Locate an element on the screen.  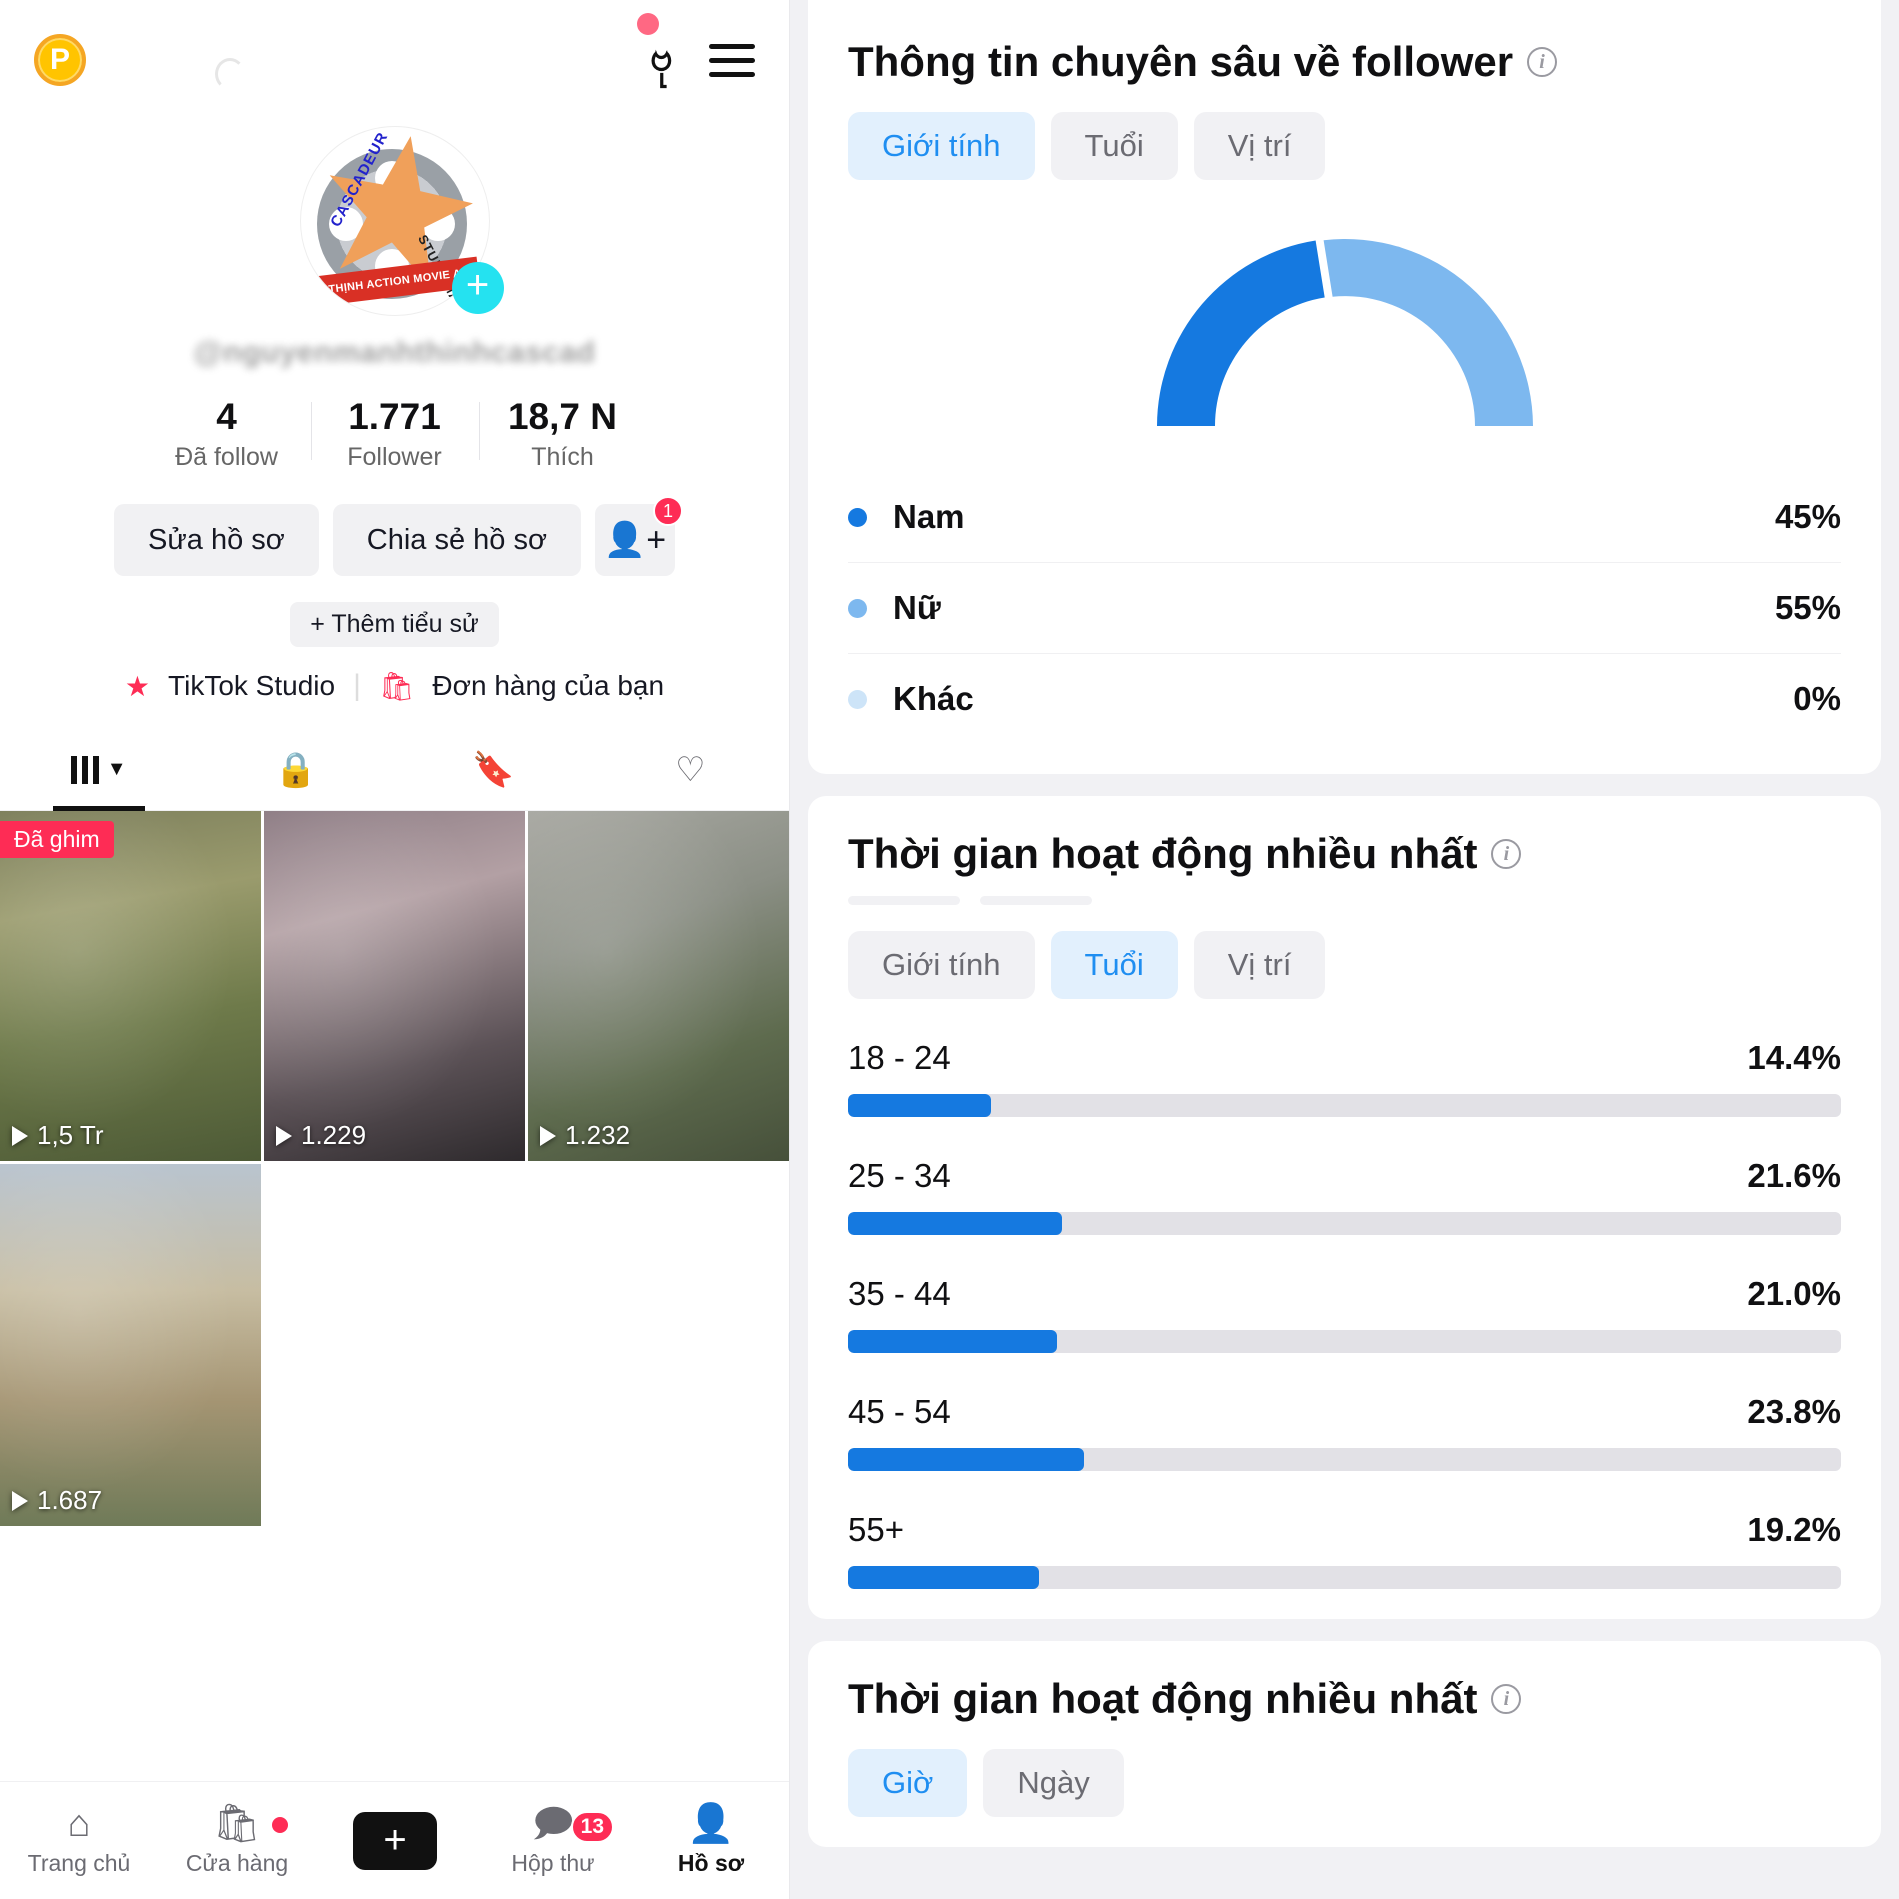
stat-following-value: 4 is located at coordinates (226, 416).